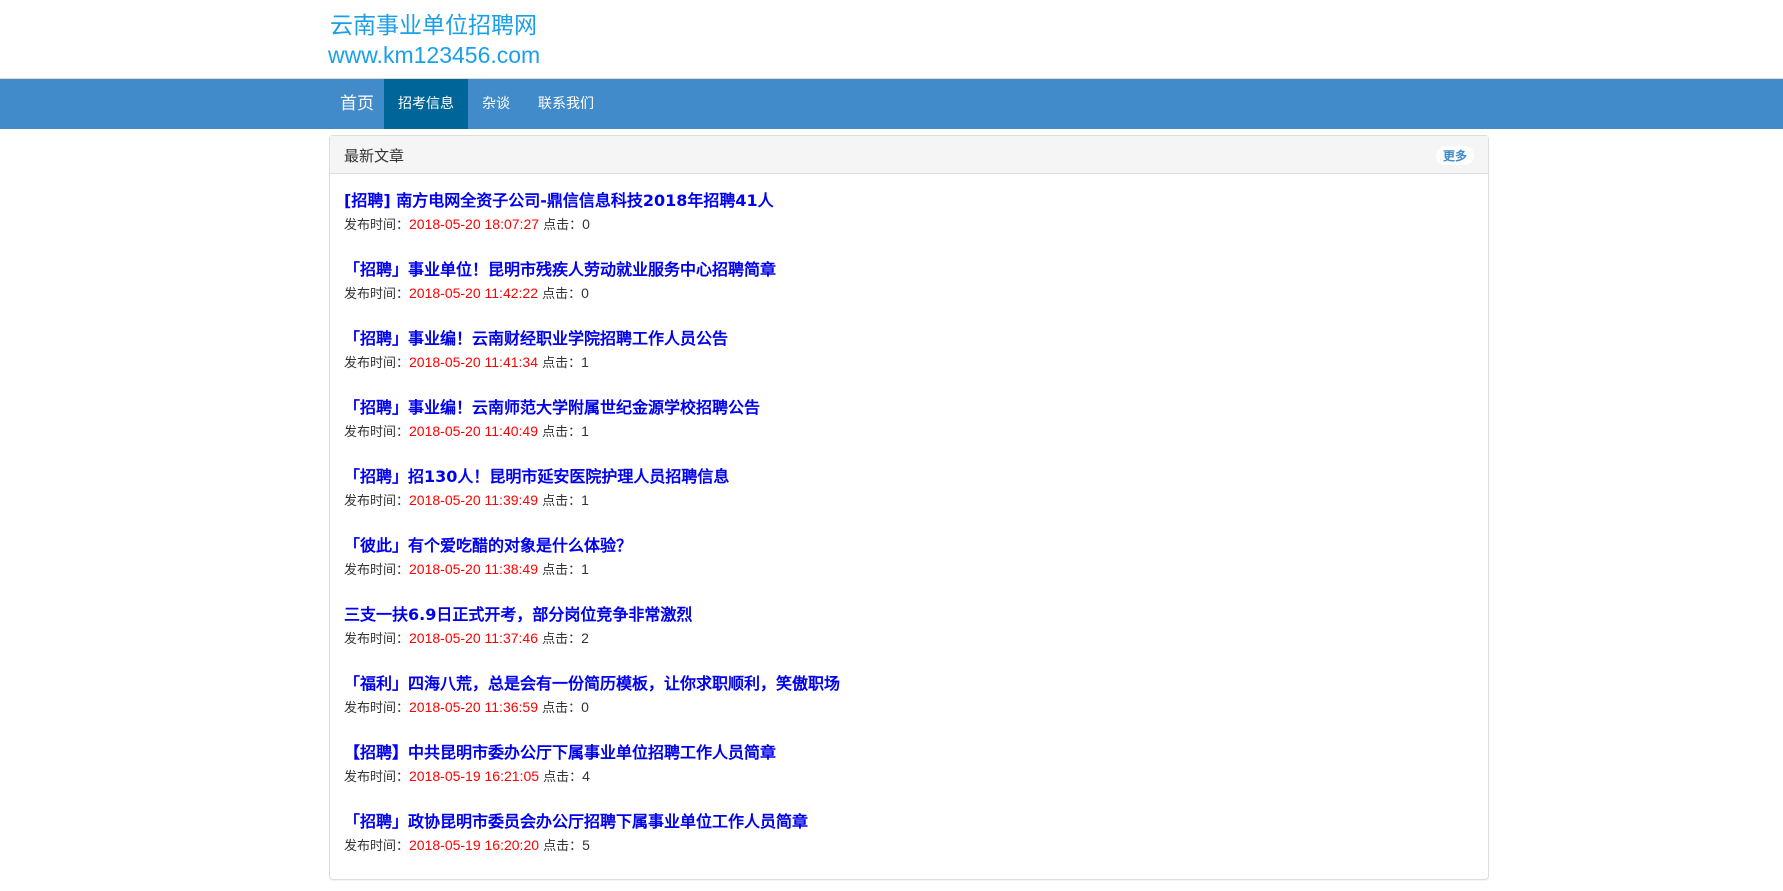  I want to click on article-title-link: 「招聘」事业编！云南财经职业学院招聘工作人员公告, so click(909, 339).